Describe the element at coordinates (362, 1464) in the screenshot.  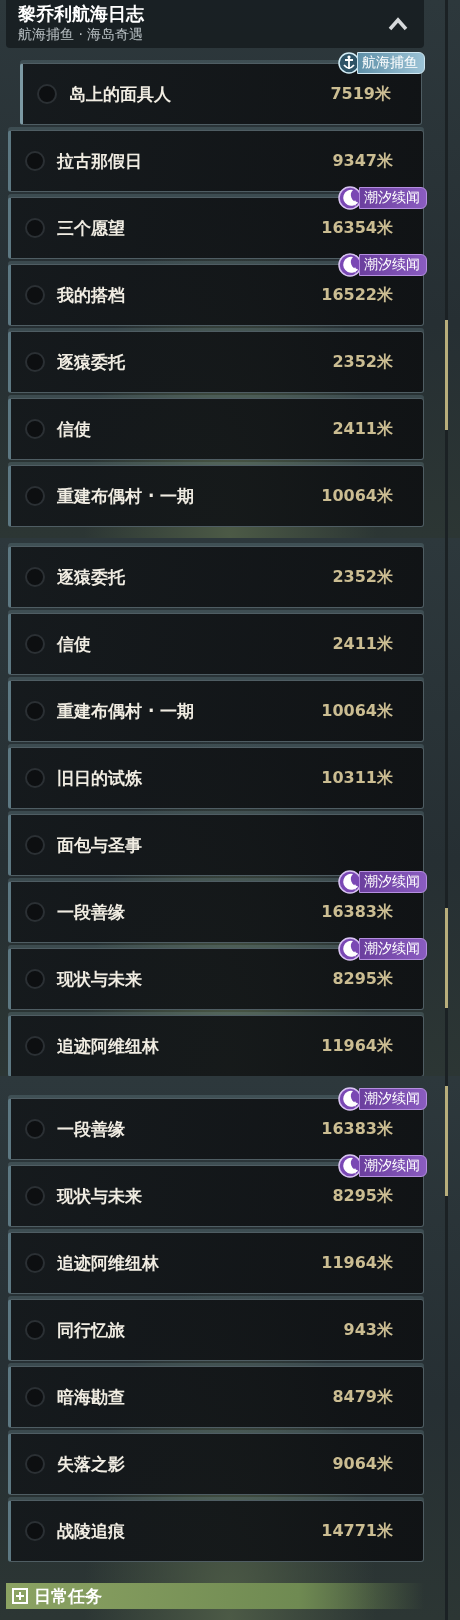
I see `distance-label: 9064米` at that location.